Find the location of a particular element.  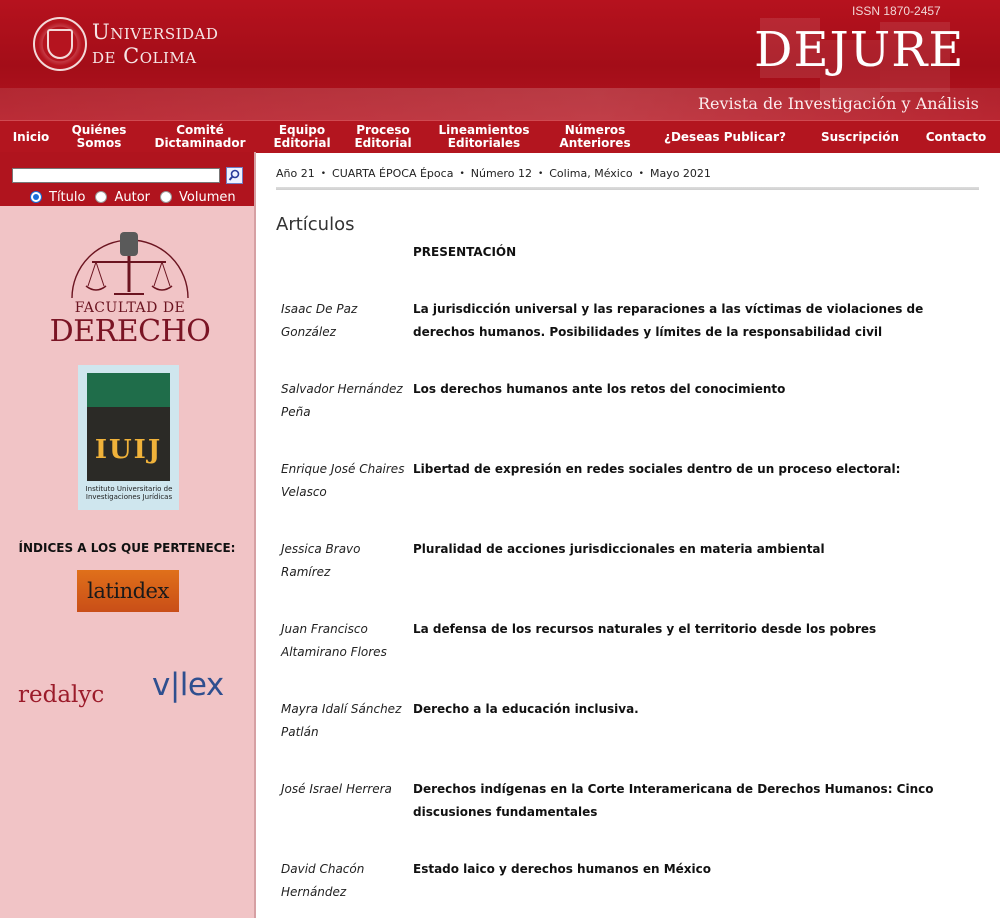

nav-lineamientos-editoriales: Lineamientos Editoriales is located at coordinates (484, 137).